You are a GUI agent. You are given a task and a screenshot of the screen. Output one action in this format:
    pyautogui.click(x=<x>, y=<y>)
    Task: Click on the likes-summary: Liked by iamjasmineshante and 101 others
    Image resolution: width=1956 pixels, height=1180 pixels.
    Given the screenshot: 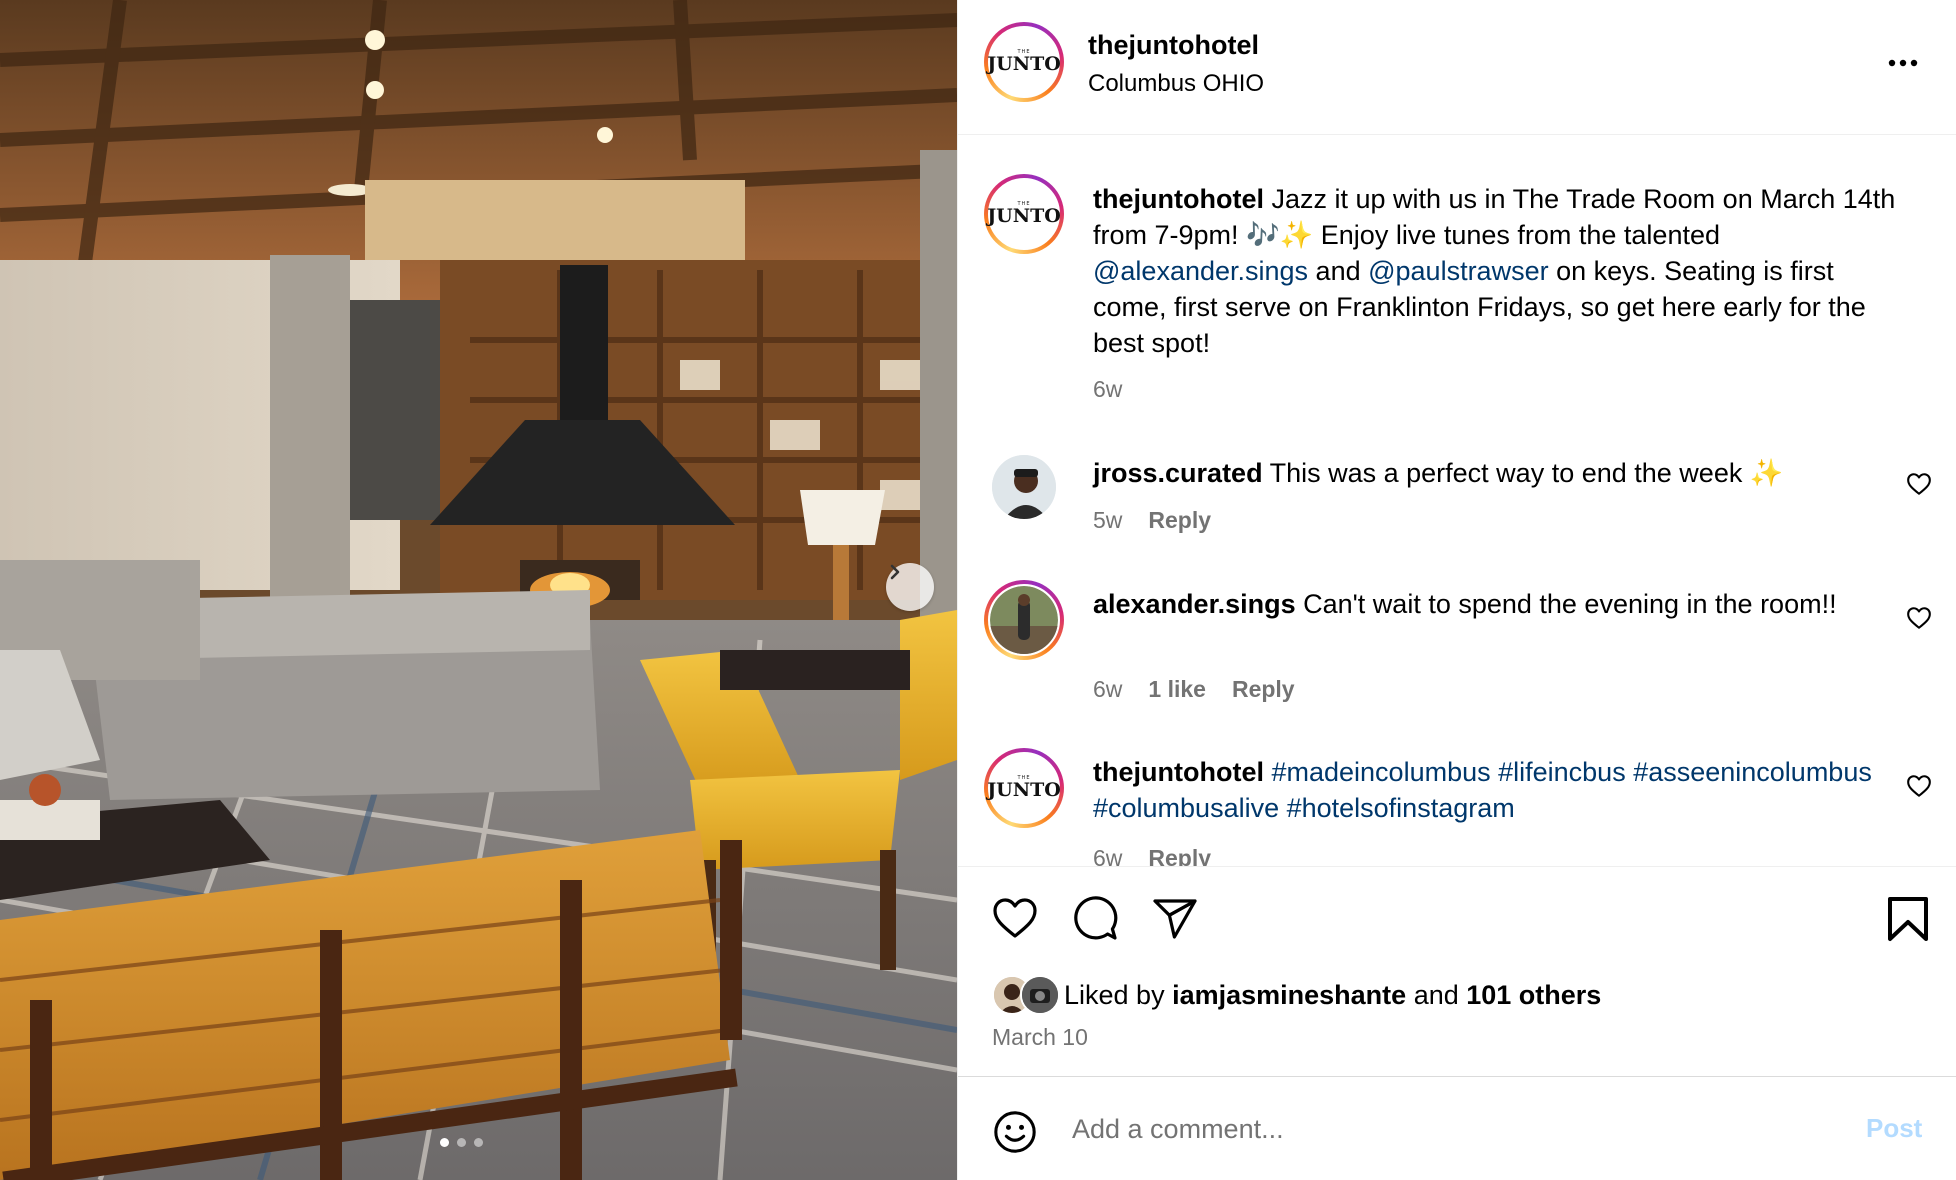 What is the action you would take?
    pyautogui.click(x=1296, y=995)
    